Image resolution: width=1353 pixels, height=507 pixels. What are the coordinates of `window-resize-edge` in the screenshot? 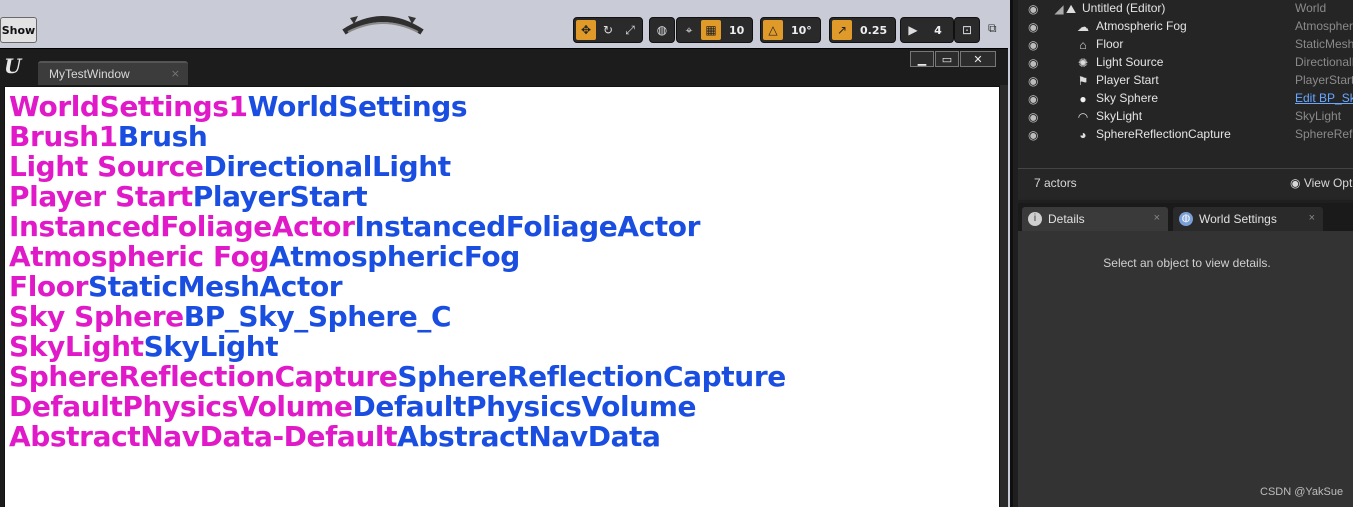 It's located at (1004, 296).